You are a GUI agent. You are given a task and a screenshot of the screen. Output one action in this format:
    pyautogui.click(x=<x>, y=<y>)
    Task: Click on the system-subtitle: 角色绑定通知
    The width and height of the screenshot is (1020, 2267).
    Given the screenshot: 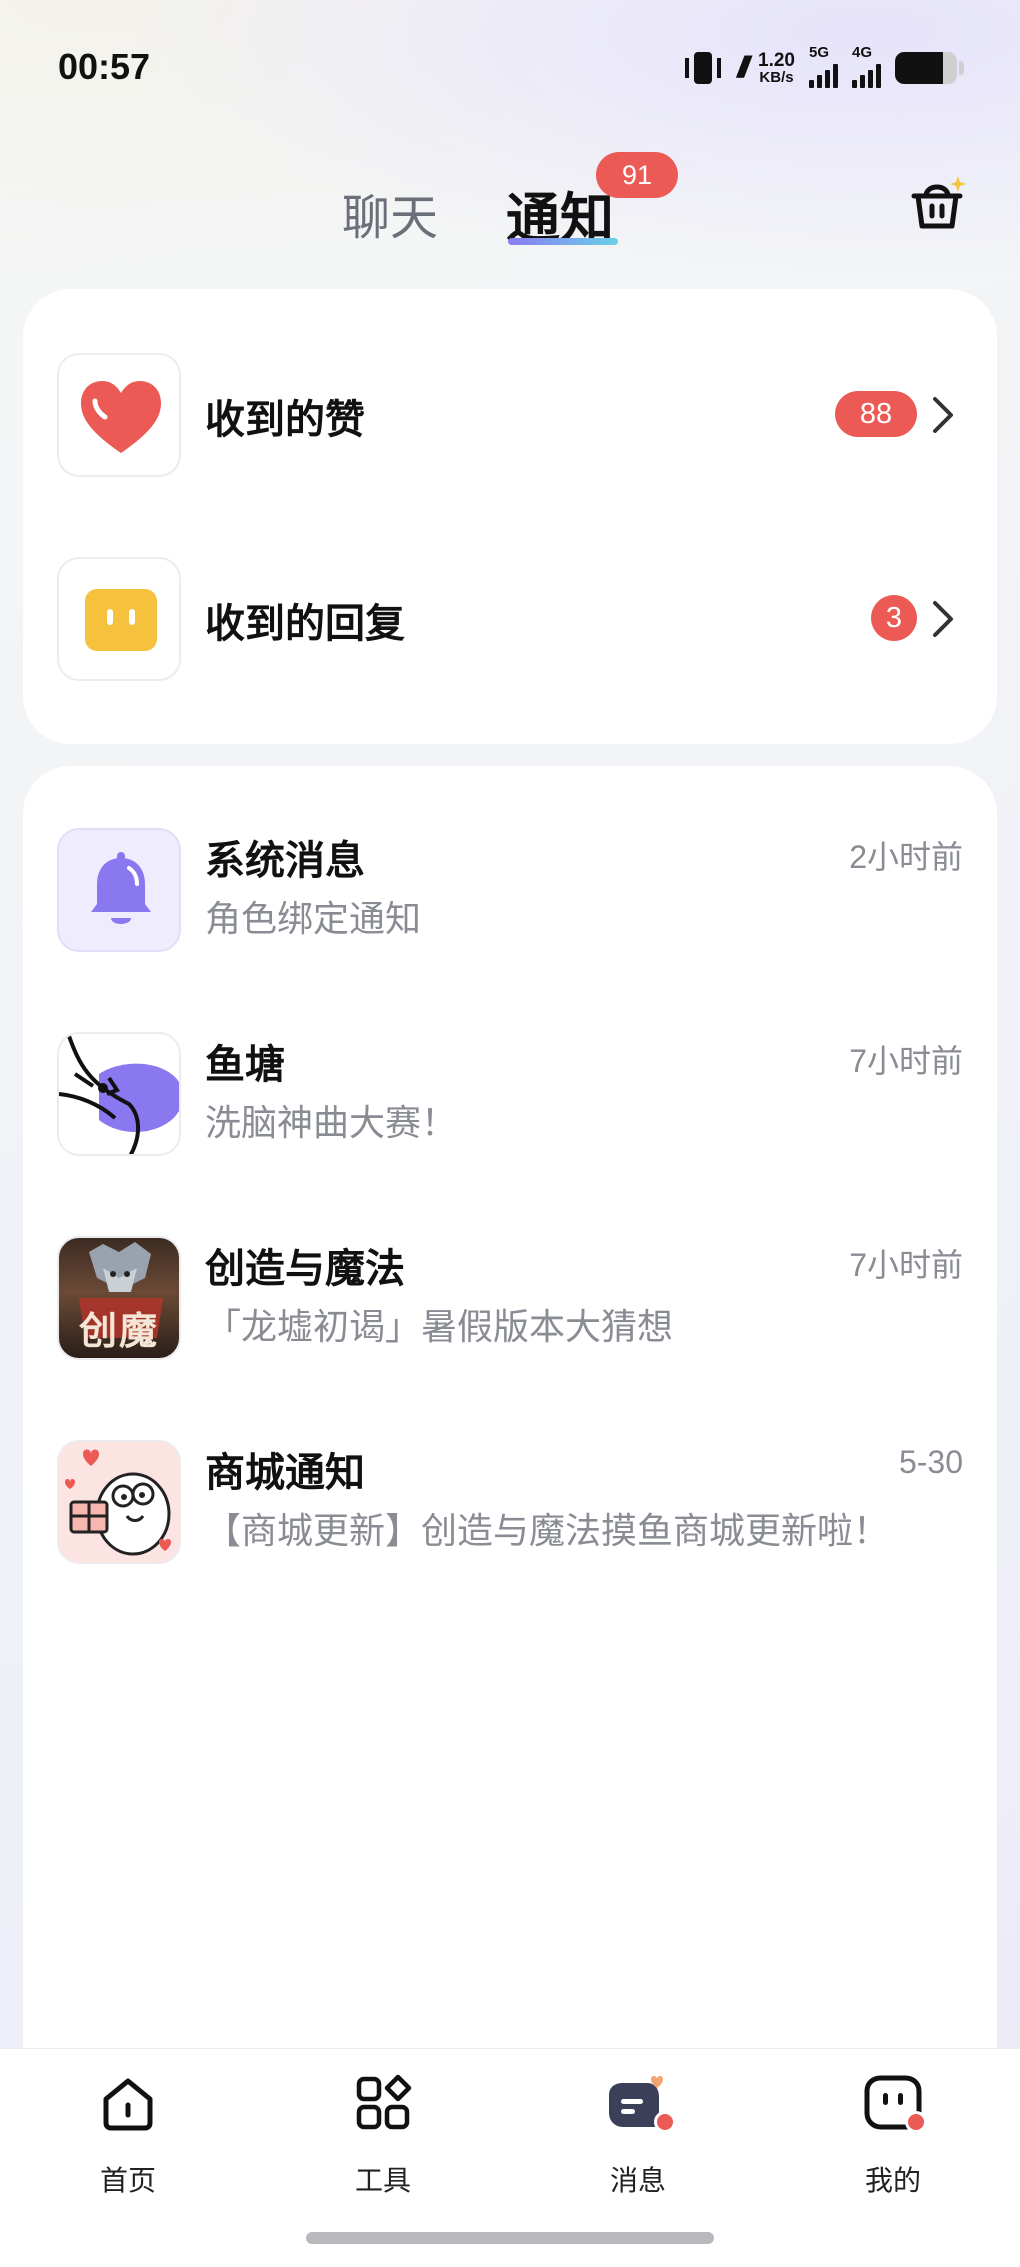 What is the action you would take?
    pyautogui.click(x=313, y=919)
    